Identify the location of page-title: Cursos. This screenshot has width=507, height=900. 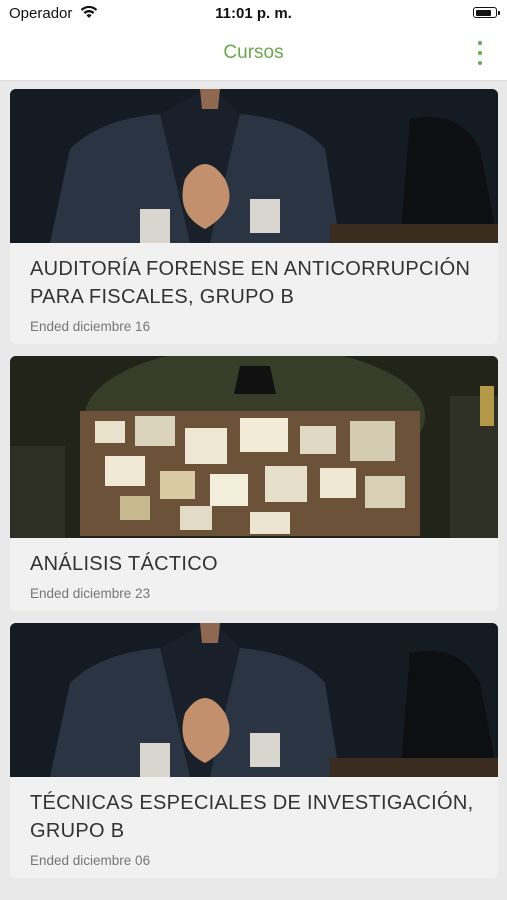
(253, 52).